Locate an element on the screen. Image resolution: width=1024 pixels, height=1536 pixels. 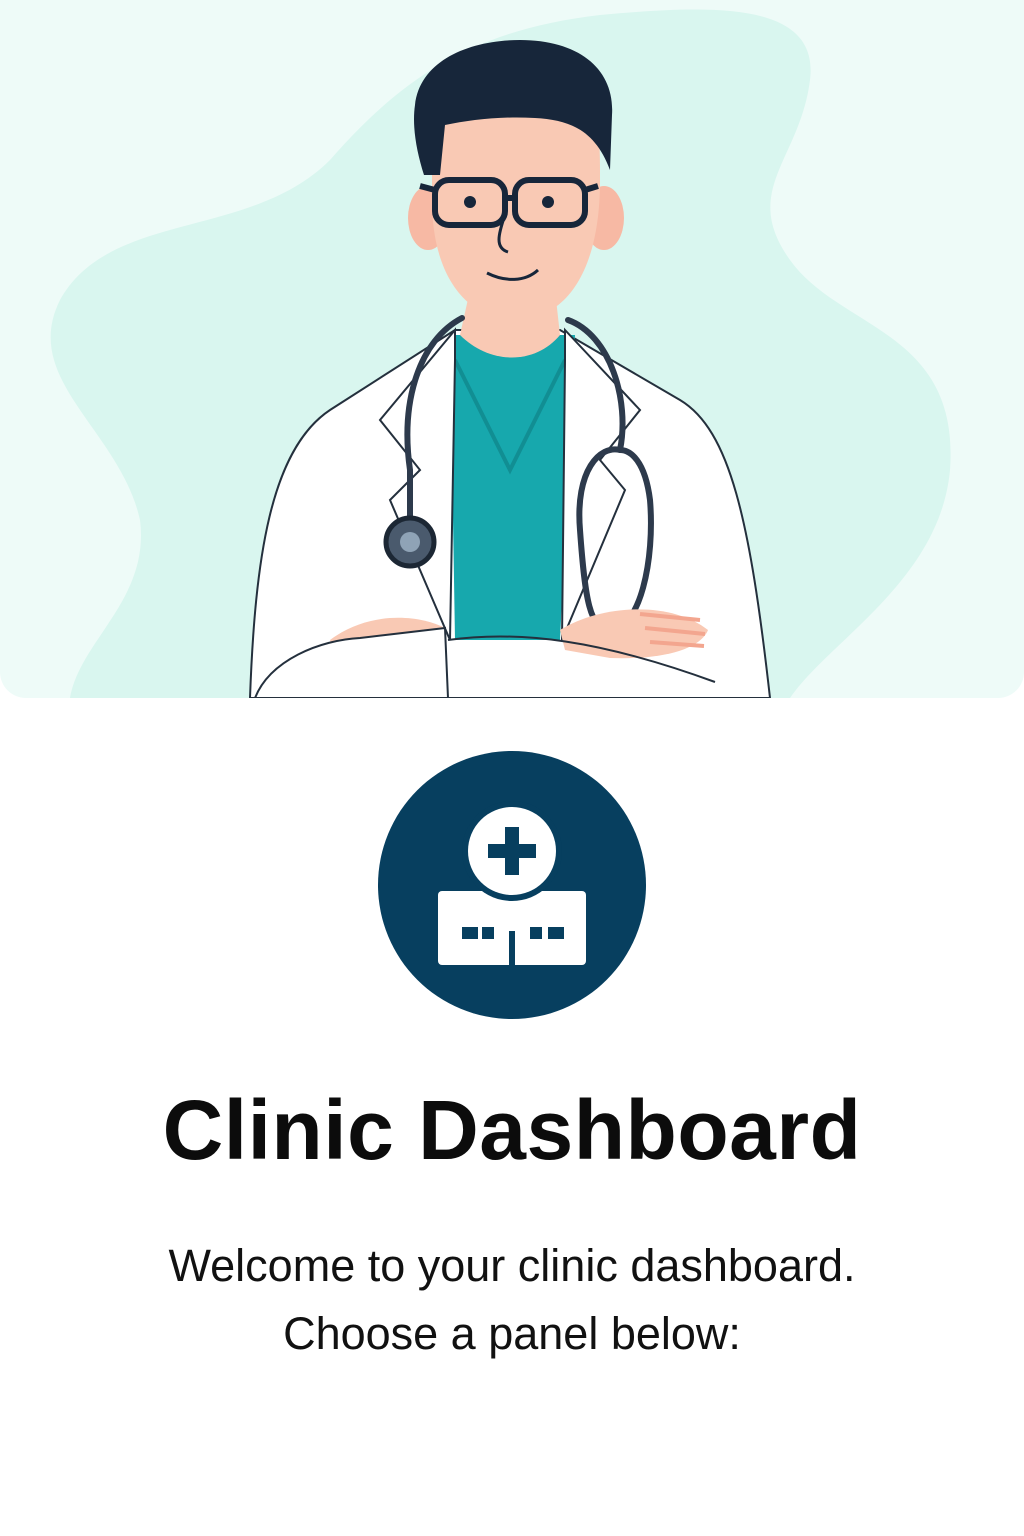
clinic-logo is located at coordinates (512, 885).